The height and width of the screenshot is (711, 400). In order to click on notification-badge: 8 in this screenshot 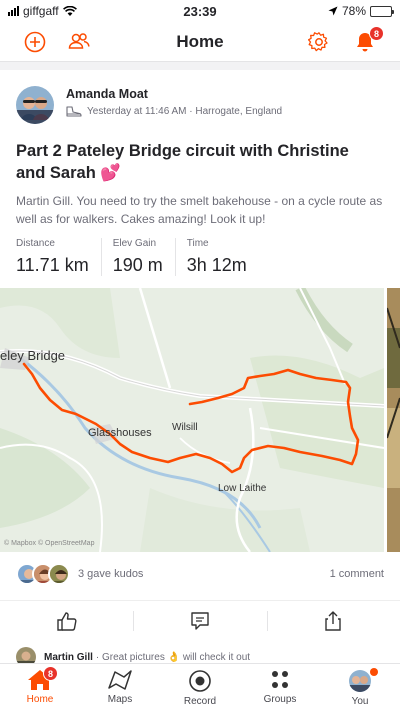, I will do `click(376, 33)`.